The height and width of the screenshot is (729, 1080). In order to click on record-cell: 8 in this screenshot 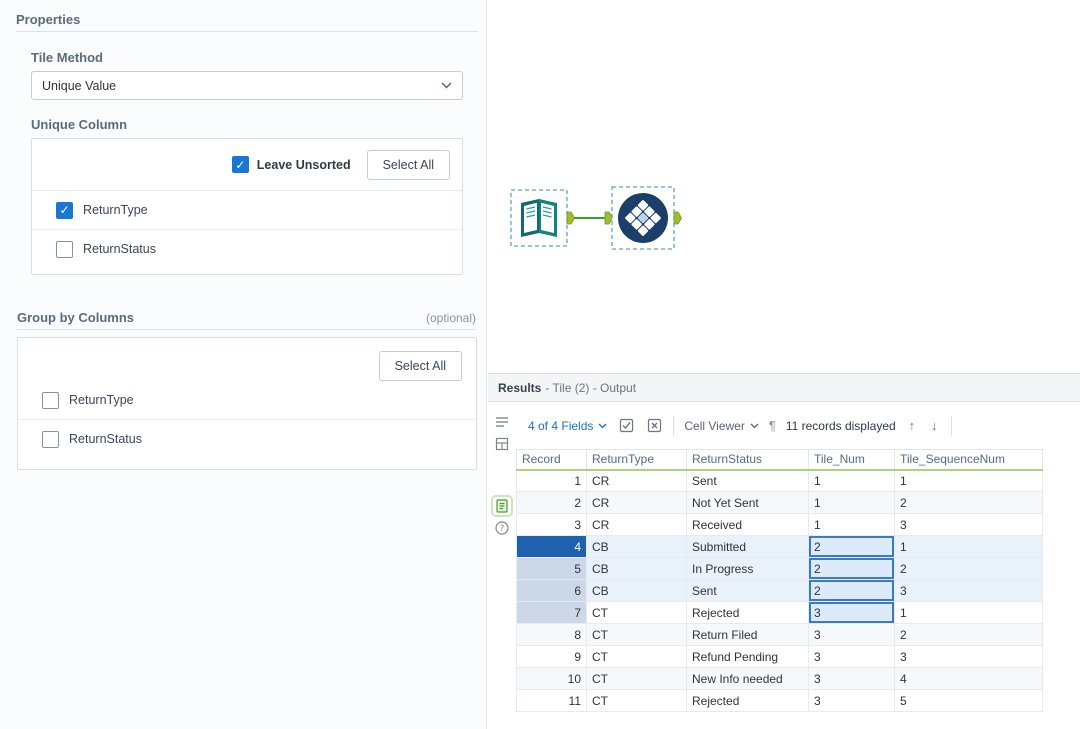, I will do `click(551, 634)`.